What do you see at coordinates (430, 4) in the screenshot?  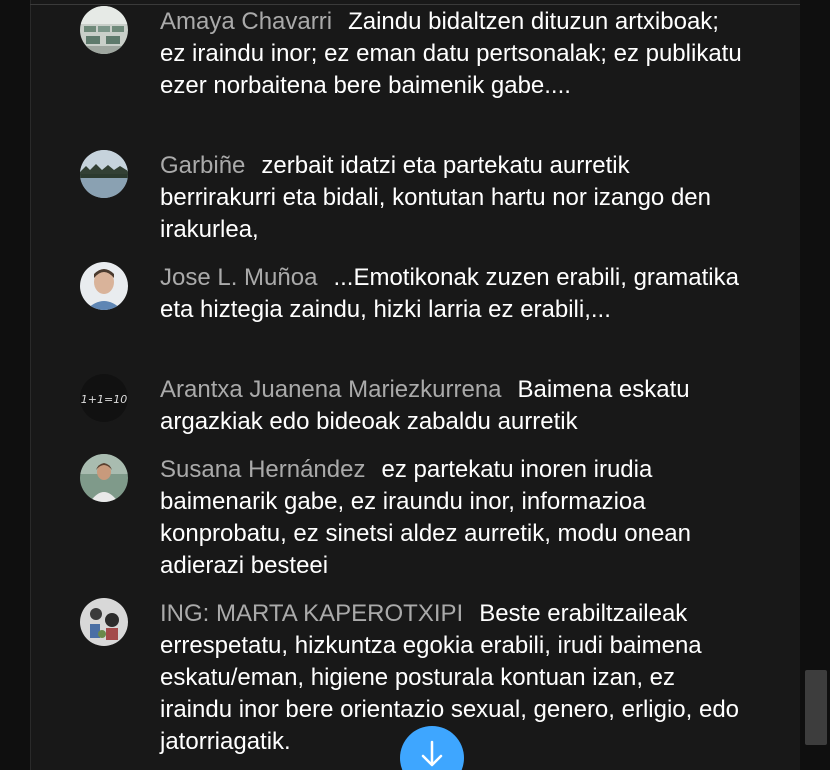 I see `top-divider` at bounding box center [430, 4].